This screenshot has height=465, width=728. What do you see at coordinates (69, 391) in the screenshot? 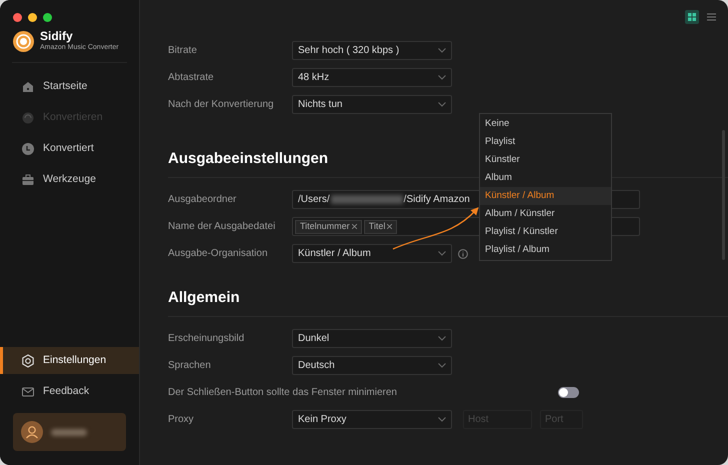
I see `nav-item: Feedback` at bounding box center [69, 391].